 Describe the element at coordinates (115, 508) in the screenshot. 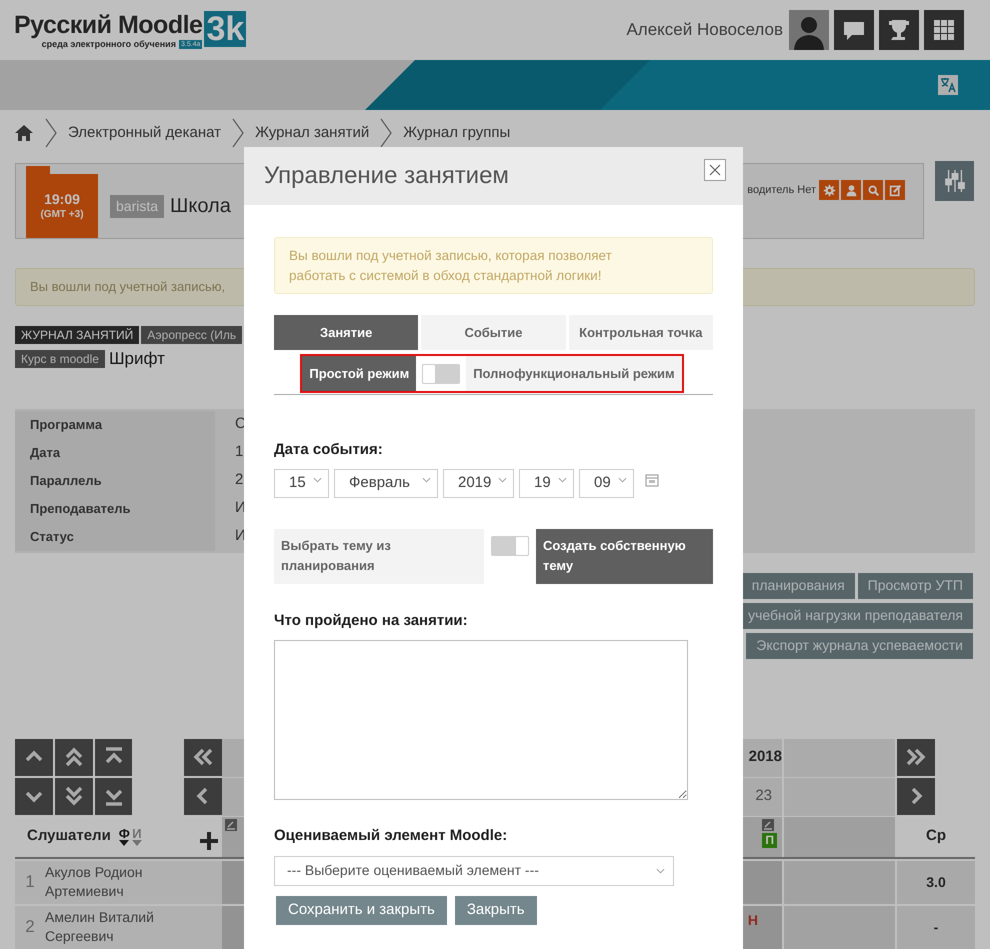

I see `info-label: Преподаватель` at that location.